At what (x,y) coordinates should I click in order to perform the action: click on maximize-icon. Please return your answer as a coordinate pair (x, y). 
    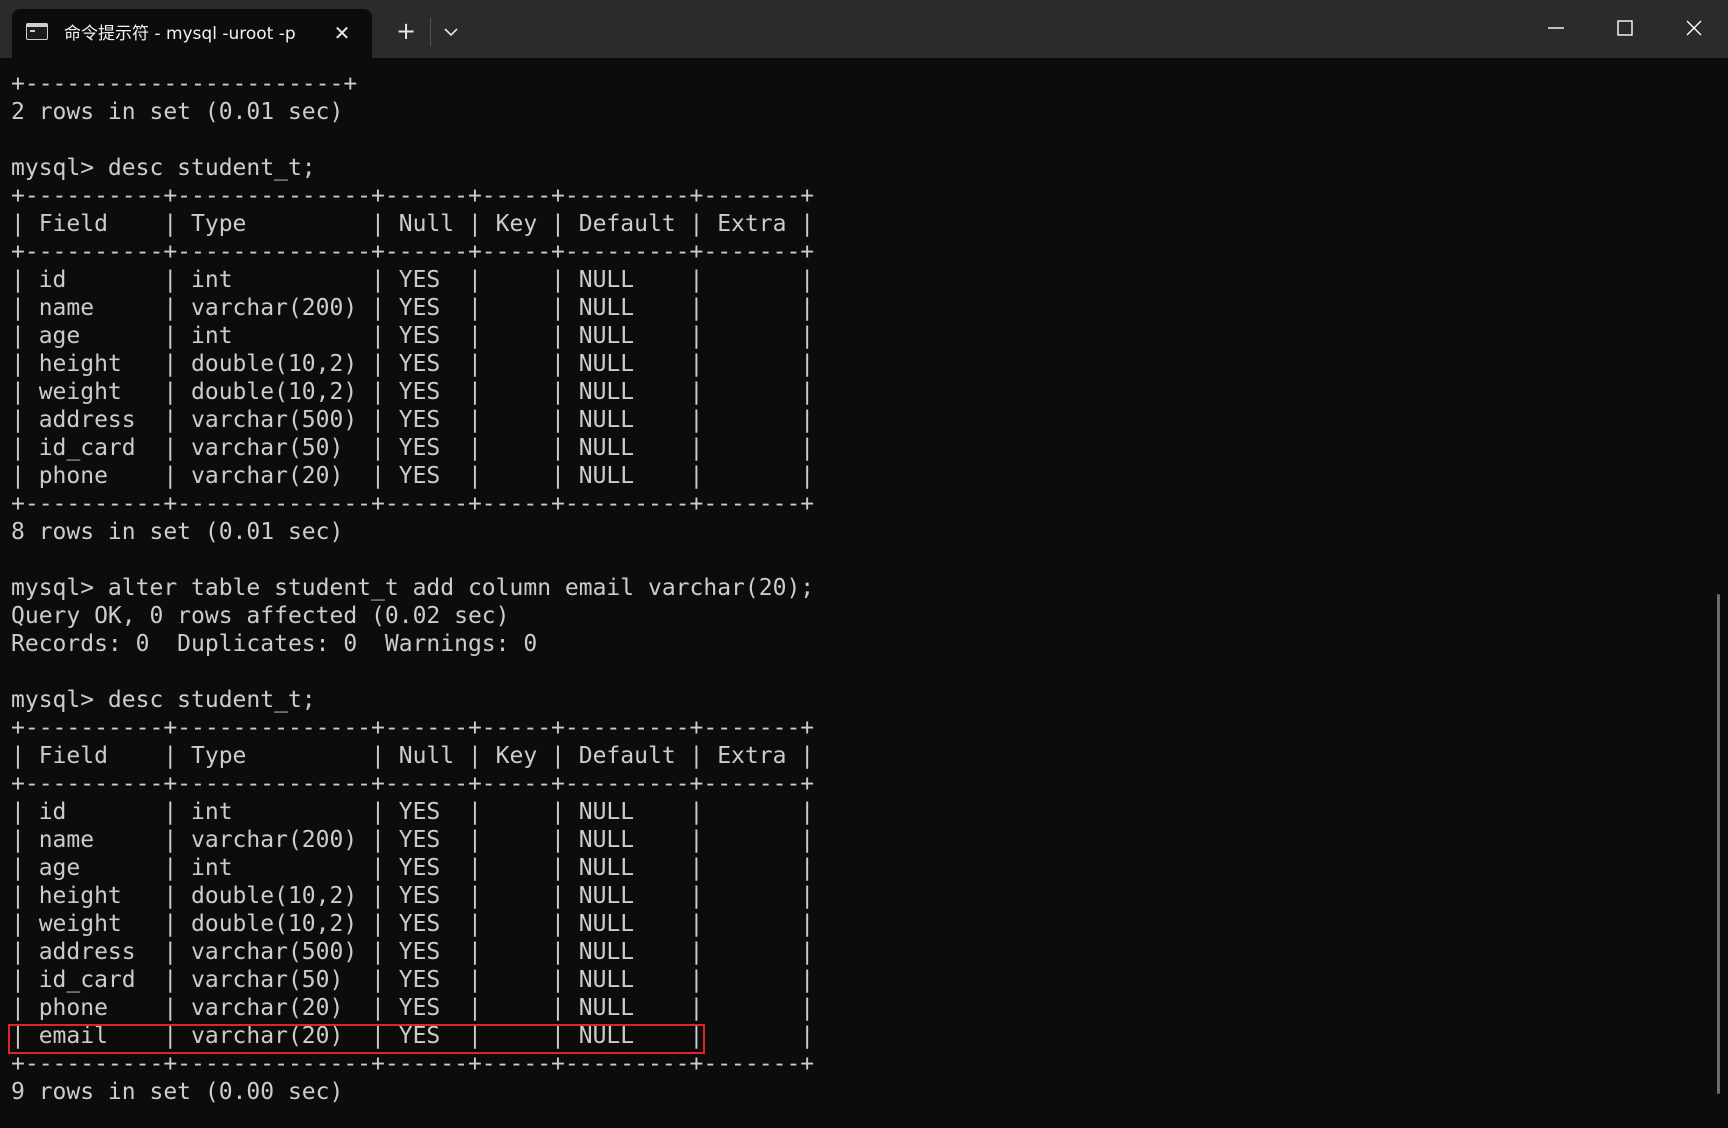
    Looking at the image, I should click on (1625, 28).